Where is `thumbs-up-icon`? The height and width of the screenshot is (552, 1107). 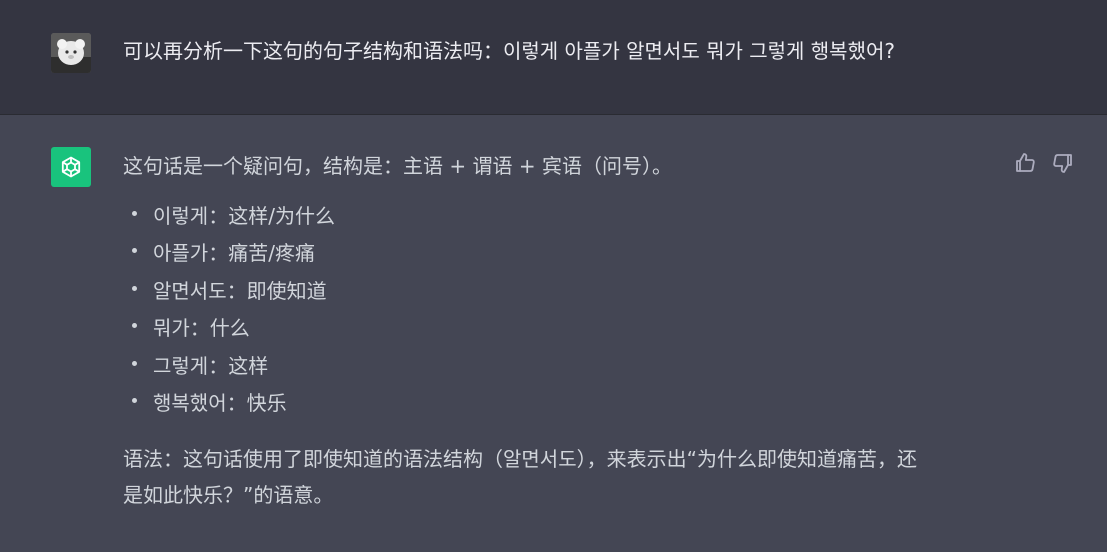 thumbs-up-icon is located at coordinates (1025, 163).